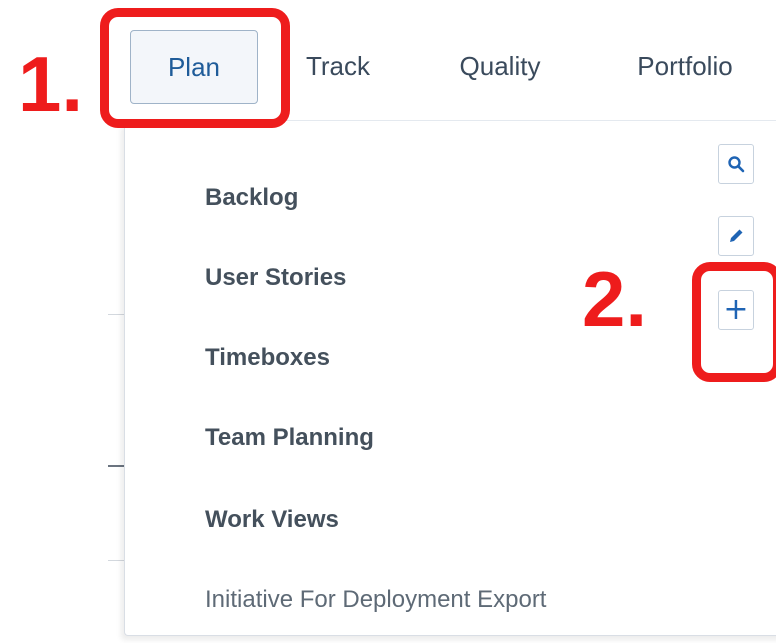 This screenshot has width=776, height=643. I want to click on callout-highlight-add, so click(734, 322).